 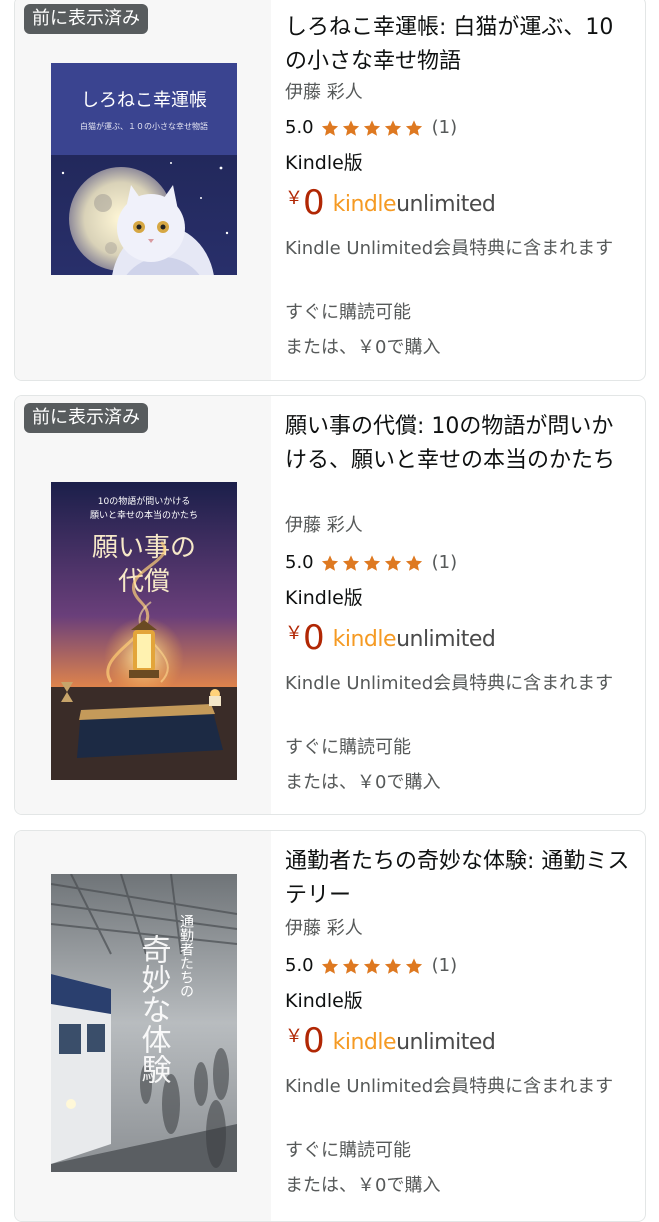 I want to click on cover-subtitle-line1: 10の物語が問いかける, so click(x=144, y=501).